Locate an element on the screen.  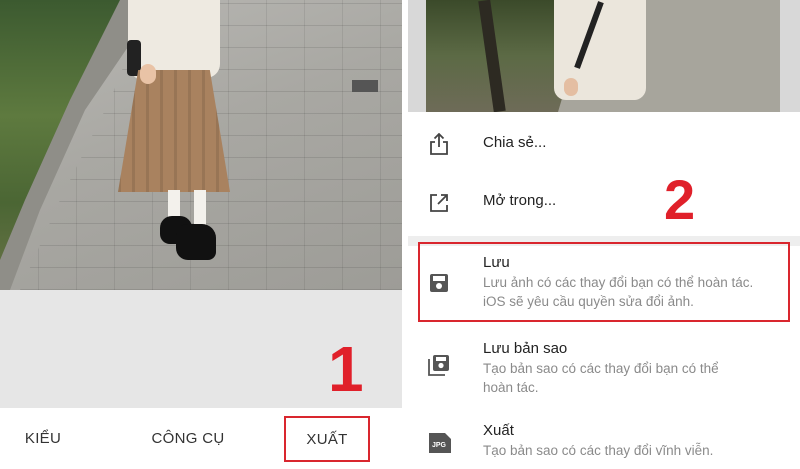
bottom-tab-bar: KIỂU CÔNG CỤ XUẤT is located at coordinates (201, 438).